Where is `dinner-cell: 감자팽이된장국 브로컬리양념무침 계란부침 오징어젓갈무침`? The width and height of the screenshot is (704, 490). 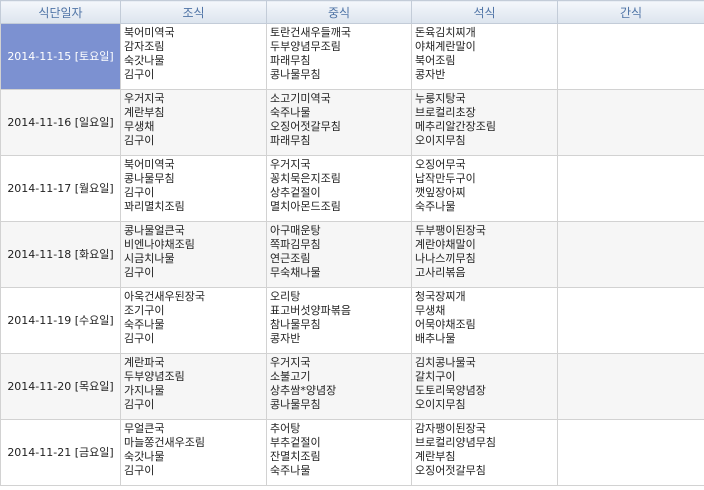 dinner-cell: 감자팽이된장국 브로컬리양념무침 계란부침 오징어젓갈무침 is located at coordinates (484, 452).